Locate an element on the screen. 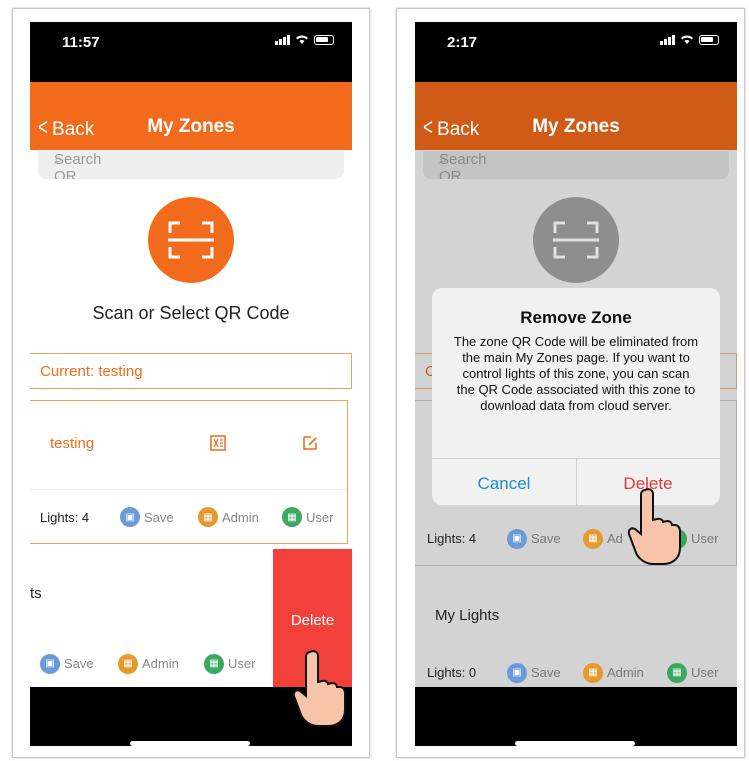  zone-name: testing is located at coordinates (72, 443).